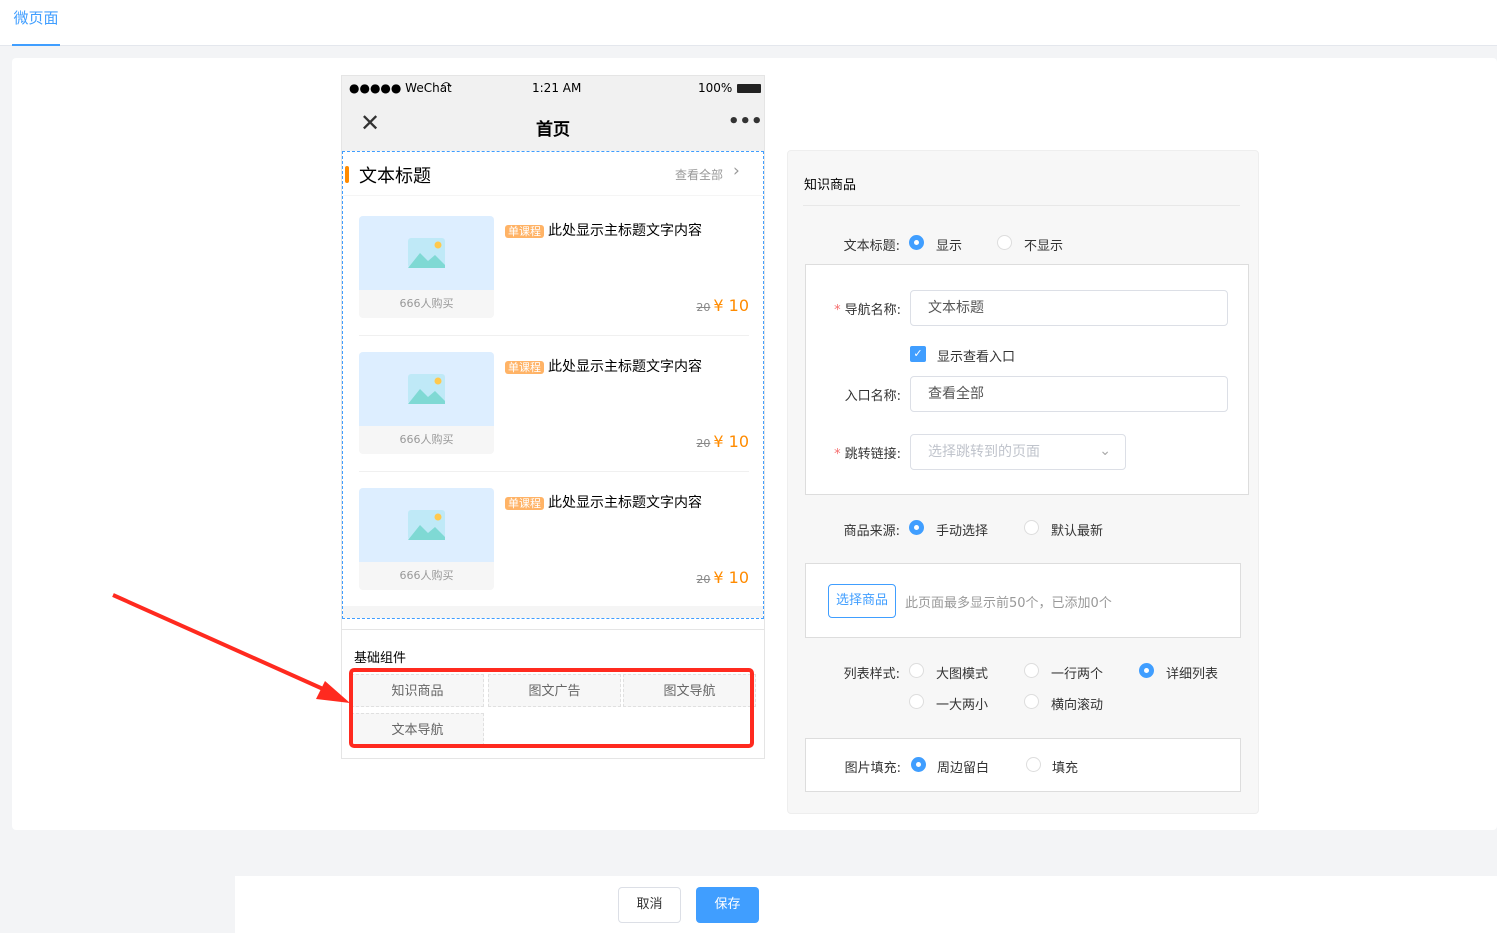 This screenshot has width=1497, height=933. I want to click on jump-link-select: 选择跳转到的页面 ⌄, so click(1018, 452).